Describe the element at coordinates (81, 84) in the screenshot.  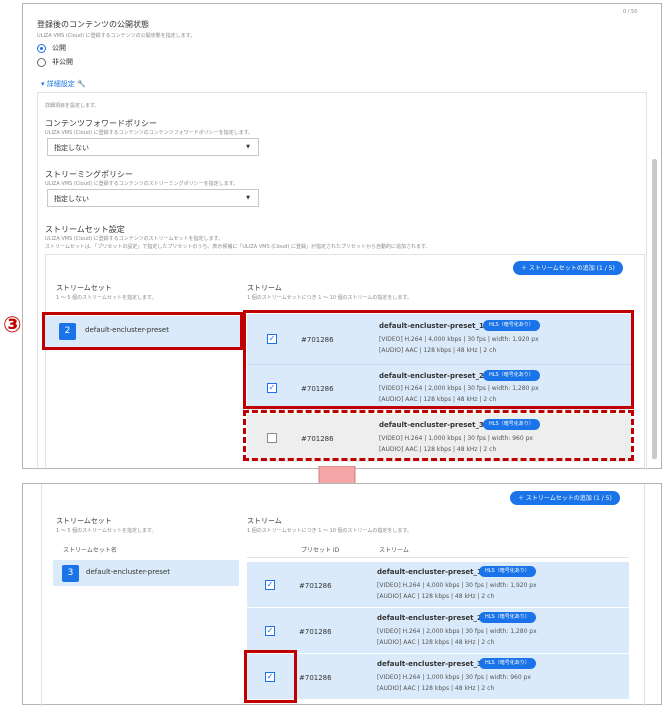
I see `wrench-icon: 🔧` at that location.